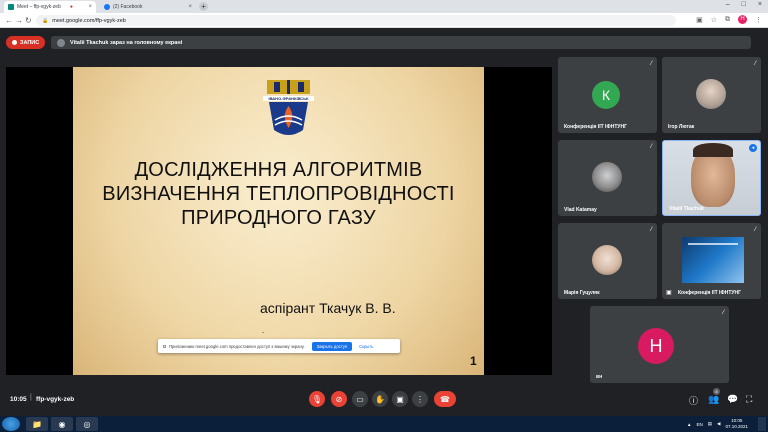 The width and height of the screenshot is (768, 432). Describe the element at coordinates (332, 346) in the screenshot. I see `stop-sharing-button: Закрыть доступ` at that location.